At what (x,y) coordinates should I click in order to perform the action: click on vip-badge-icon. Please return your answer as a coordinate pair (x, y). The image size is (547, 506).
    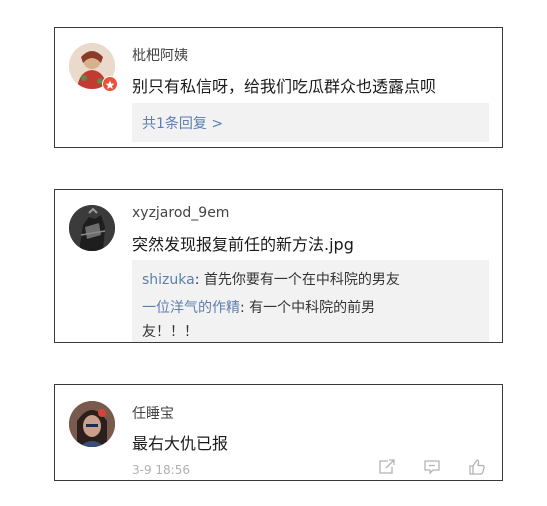
    Looking at the image, I should click on (110, 84).